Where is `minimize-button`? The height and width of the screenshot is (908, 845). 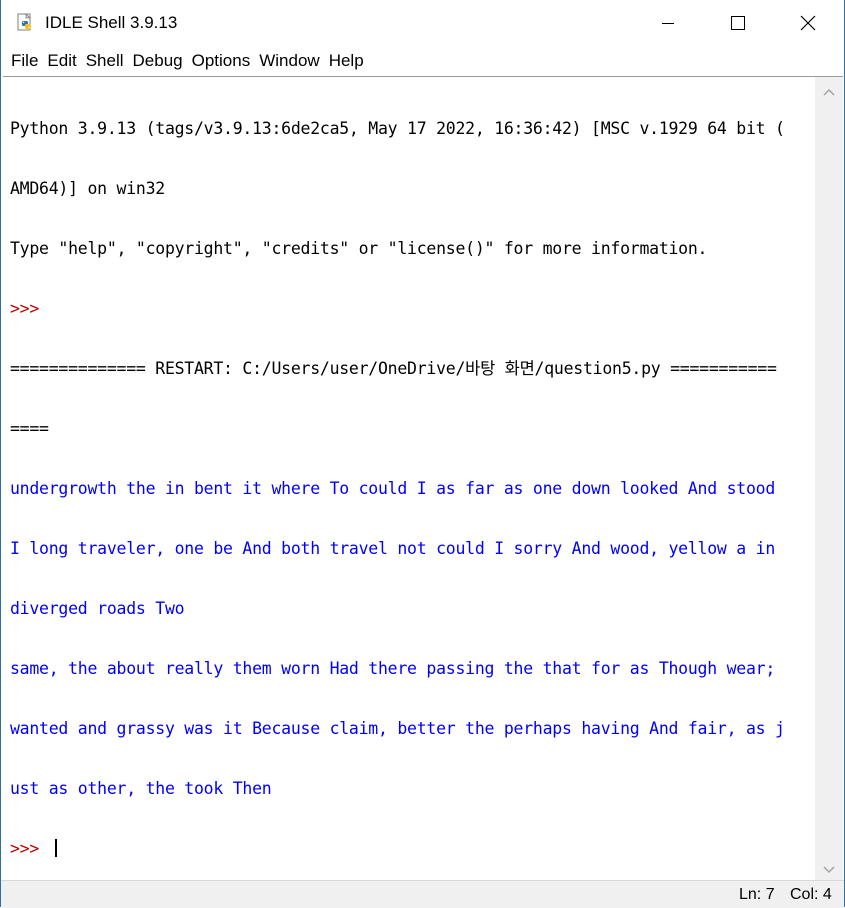
minimize-button is located at coordinates (668, 23).